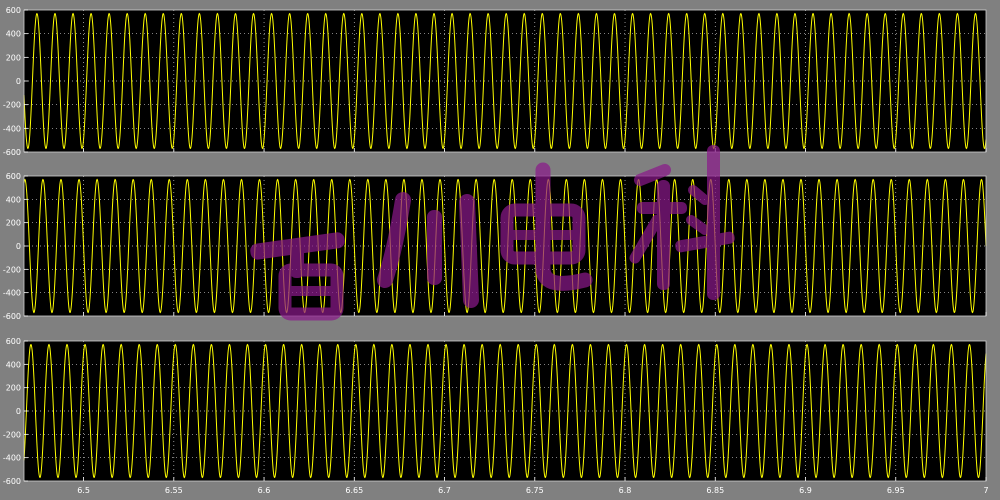 This screenshot has width=1000, height=500. Describe the element at coordinates (264, 490) in the screenshot. I see `x-tick-label: 6.6` at that location.